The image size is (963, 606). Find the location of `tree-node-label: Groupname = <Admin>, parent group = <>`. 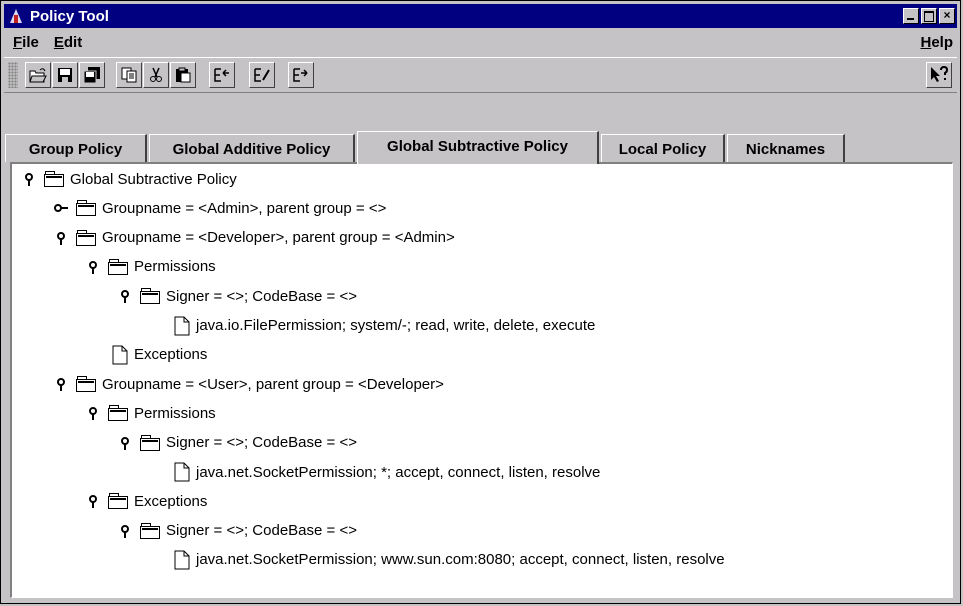

tree-node-label: Groupname = <Admin>, parent group = <> is located at coordinates (244, 208).